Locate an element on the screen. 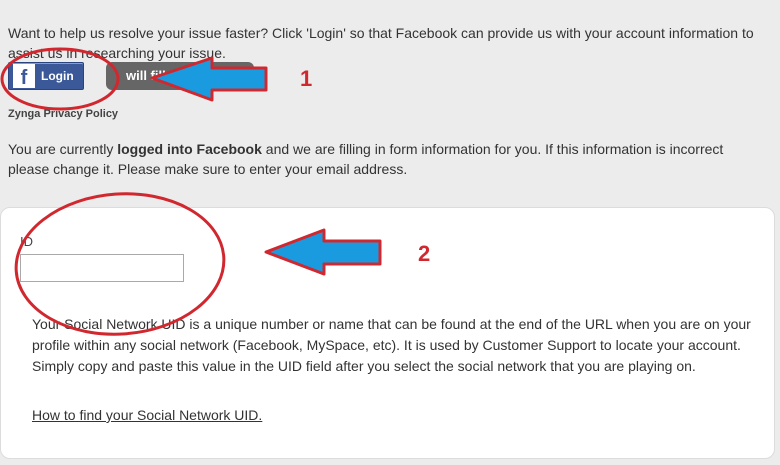 The image size is (780, 465). id-input is located at coordinates (102, 268).